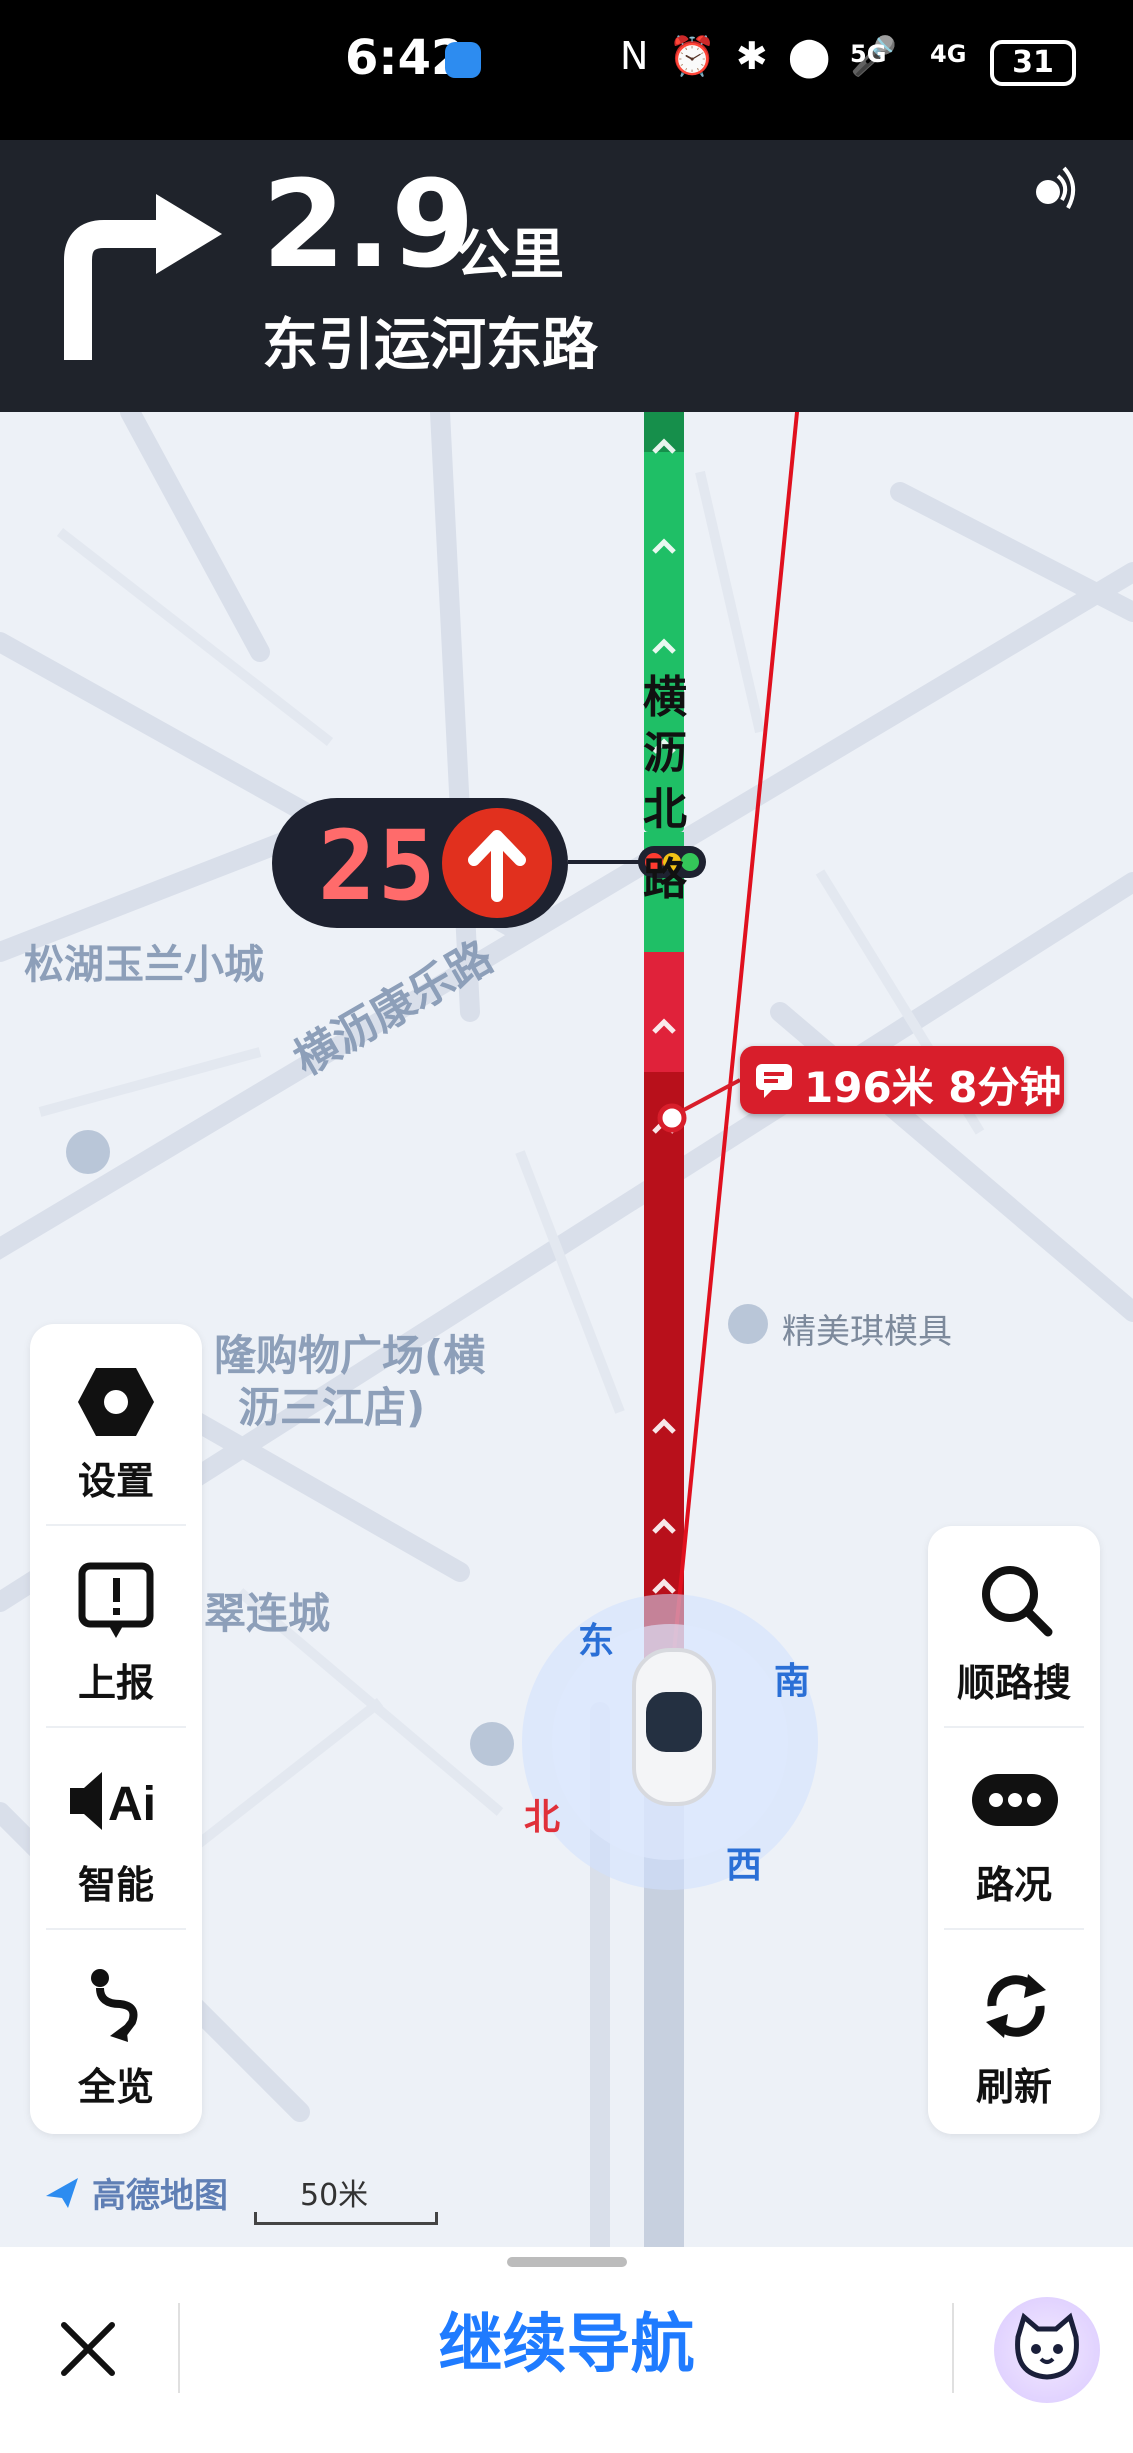  Describe the element at coordinates (143, 277) in the screenshot. I see `turn-right-icon` at that location.